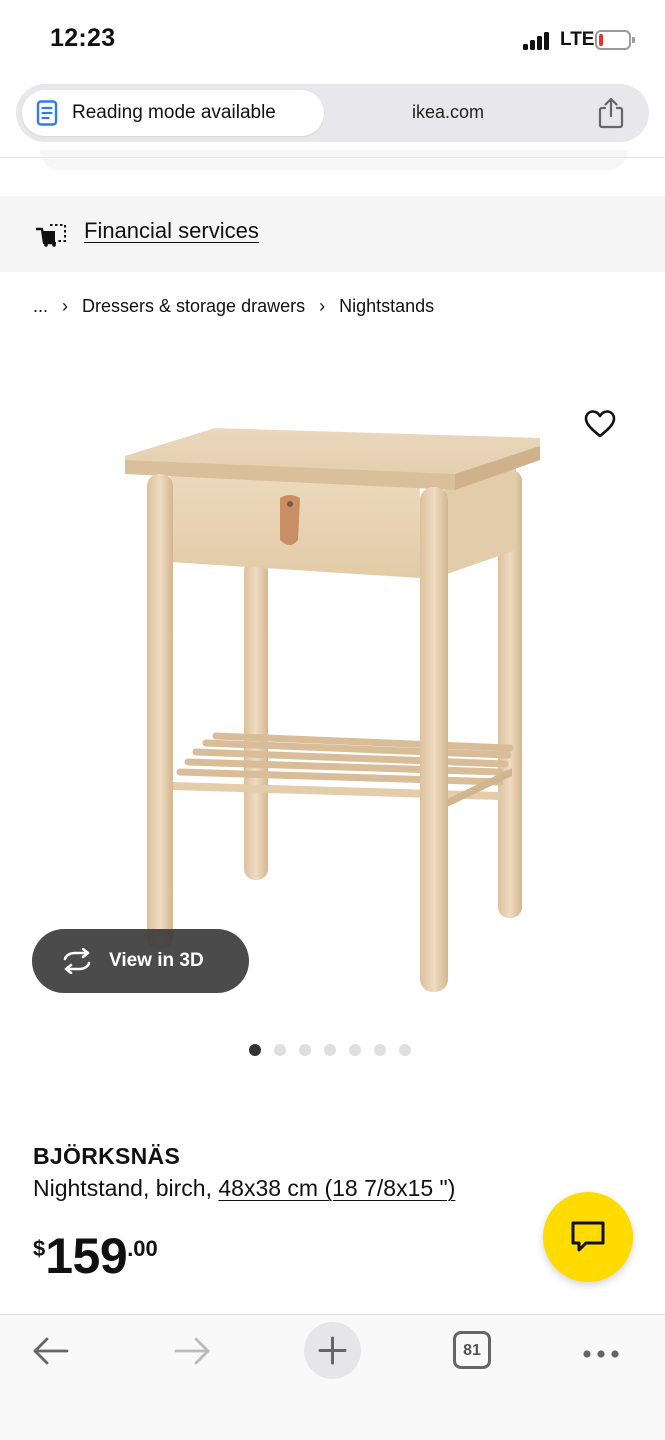  What do you see at coordinates (615, 40) in the screenshot?
I see `battery-icon` at bounding box center [615, 40].